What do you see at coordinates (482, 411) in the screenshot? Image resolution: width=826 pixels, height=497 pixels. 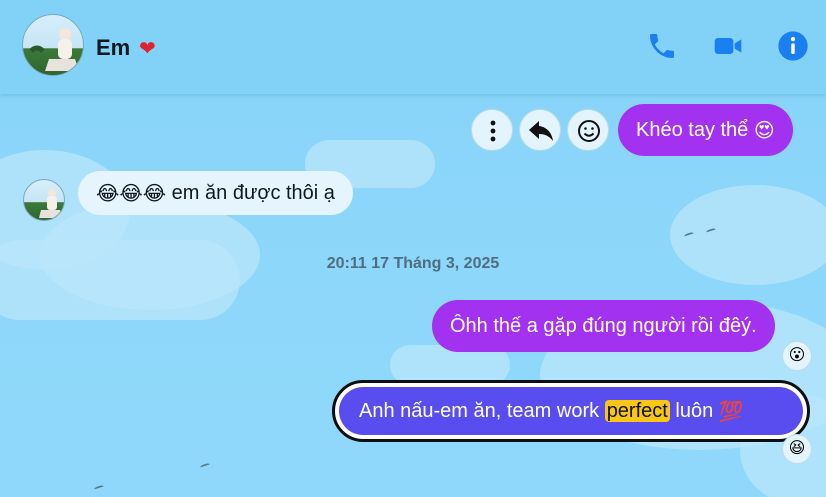 I see `message-text: Anh nấu-em ăn, team work` at bounding box center [482, 411].